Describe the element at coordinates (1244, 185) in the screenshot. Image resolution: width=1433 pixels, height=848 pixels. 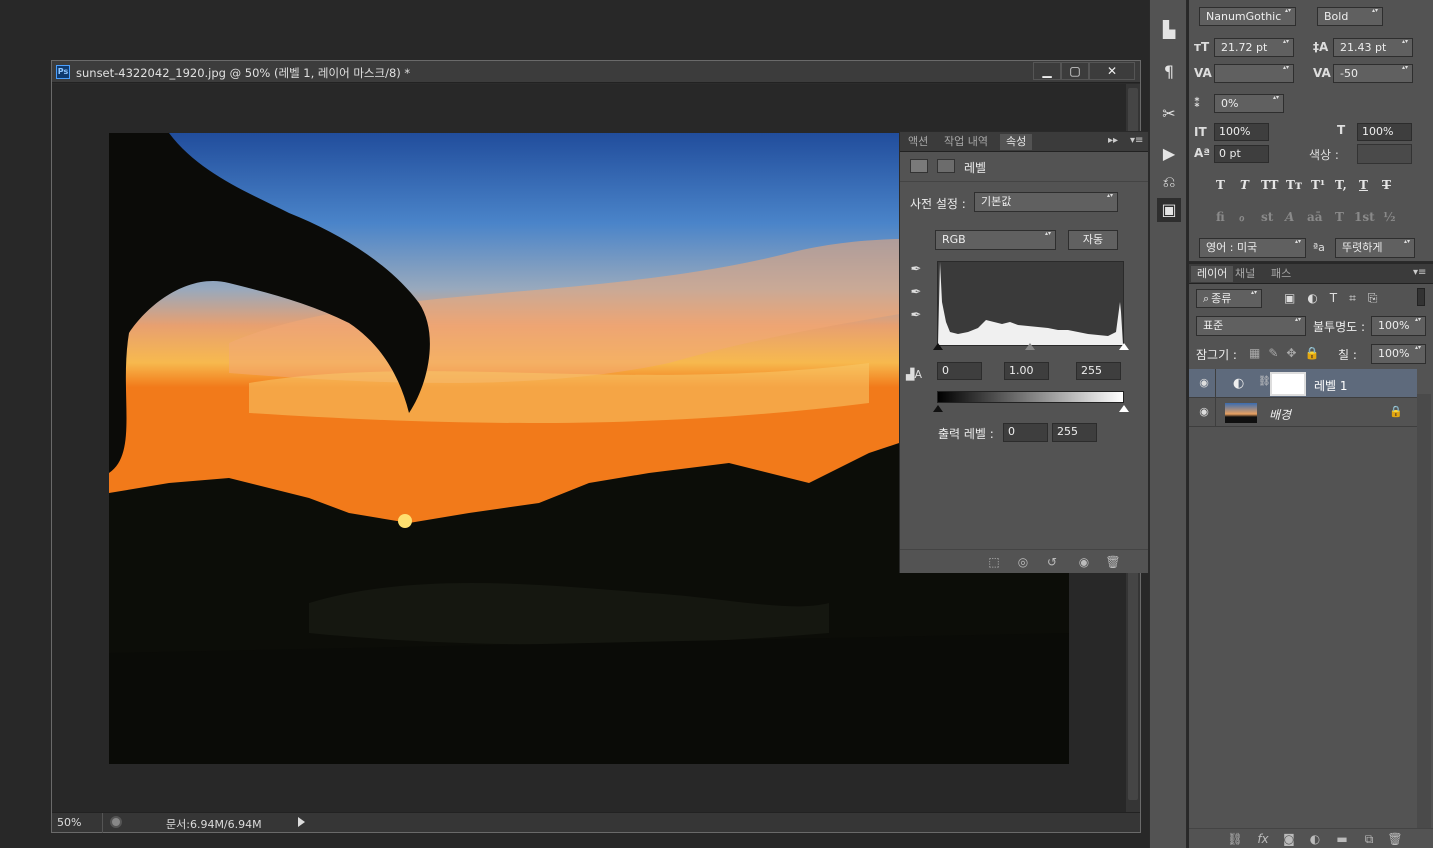
I see `faux-italic-icon: T` at that location.